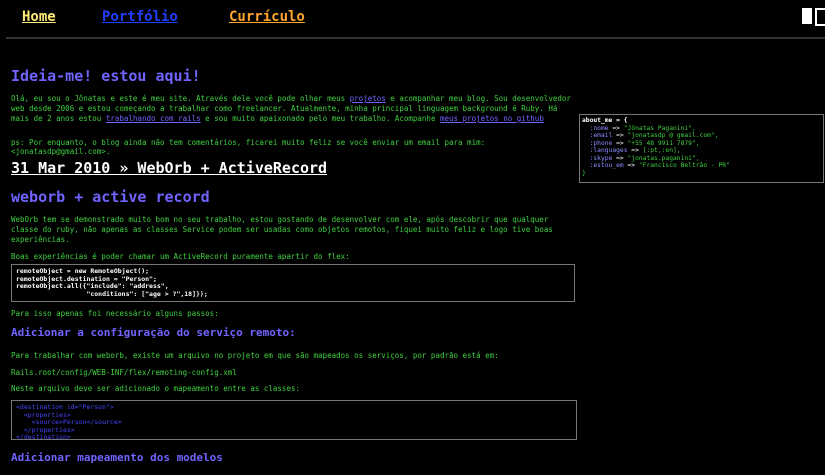 This screenshot has width=825, height=475. I want to click on about-value: "Jônatas Paganini",, so click(659, 128).